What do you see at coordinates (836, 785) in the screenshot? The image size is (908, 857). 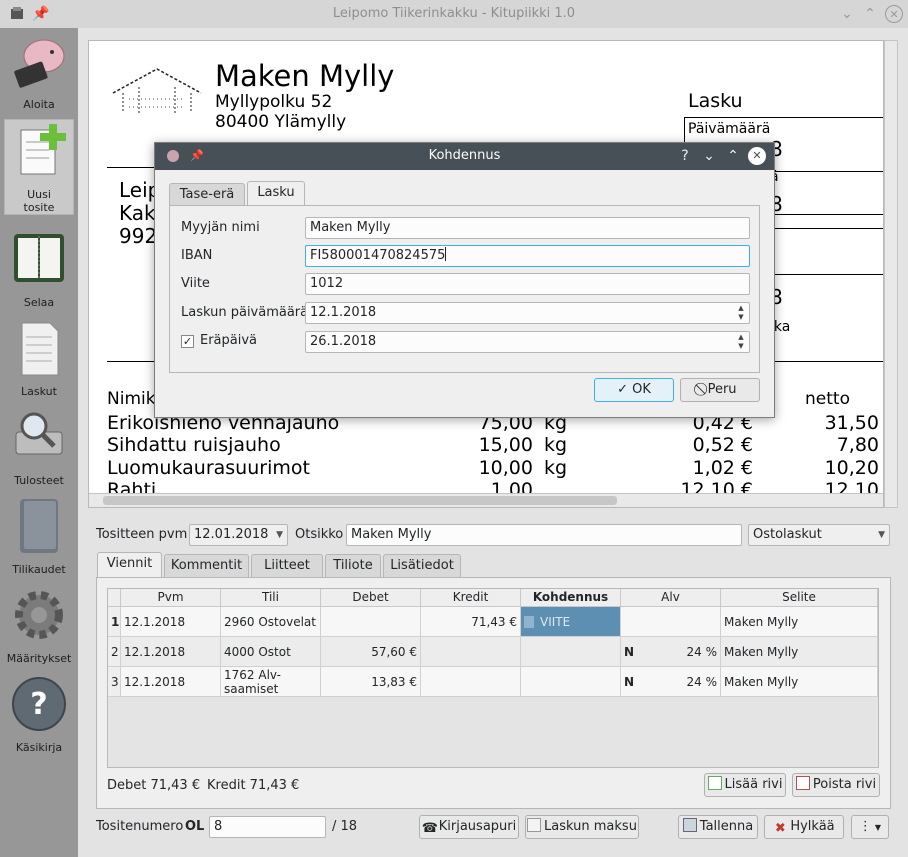 I see `remove-row-button: Poista rivi` at bounding box center [836, 785].